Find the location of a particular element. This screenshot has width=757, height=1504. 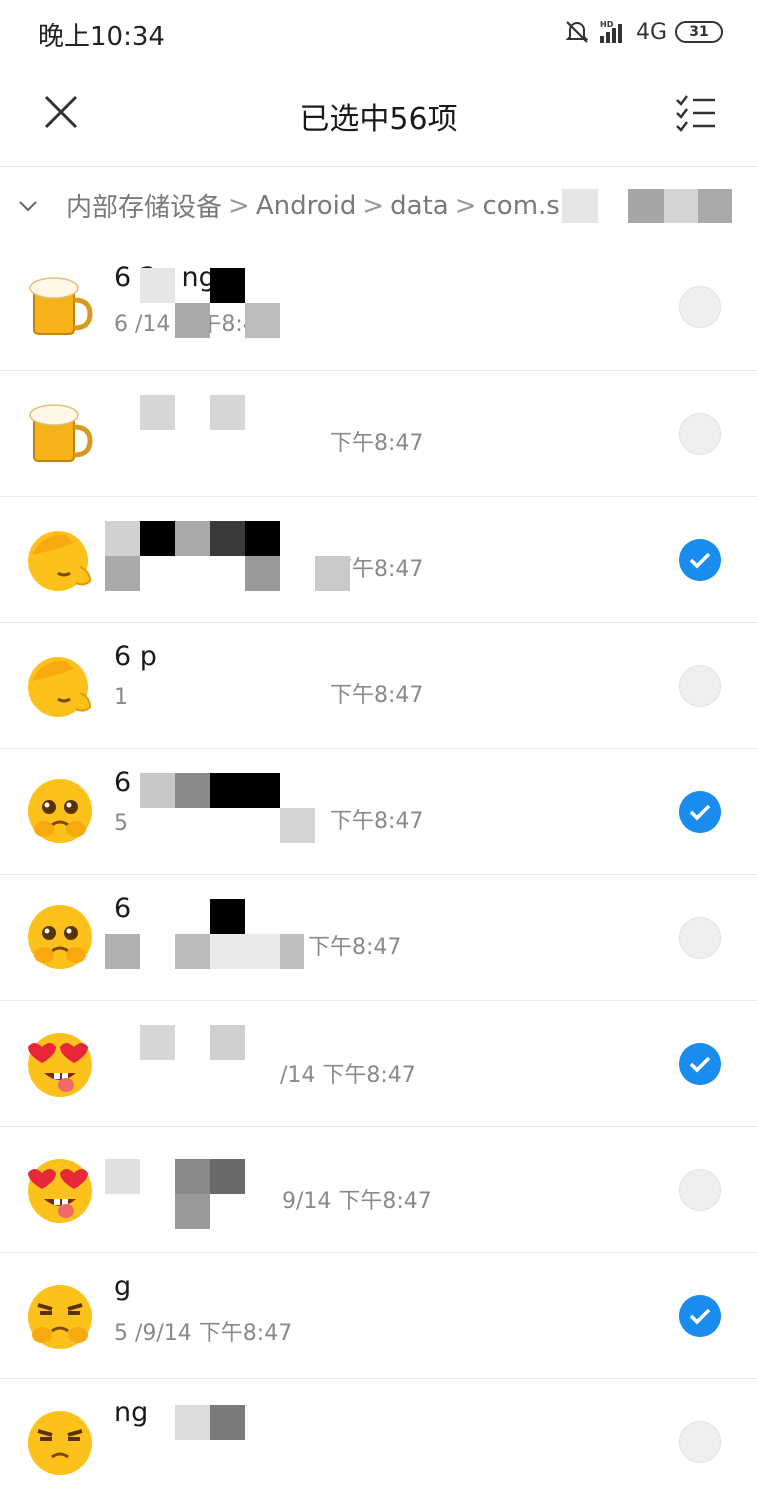

select-all-icon is located at coordinates (696, 113).